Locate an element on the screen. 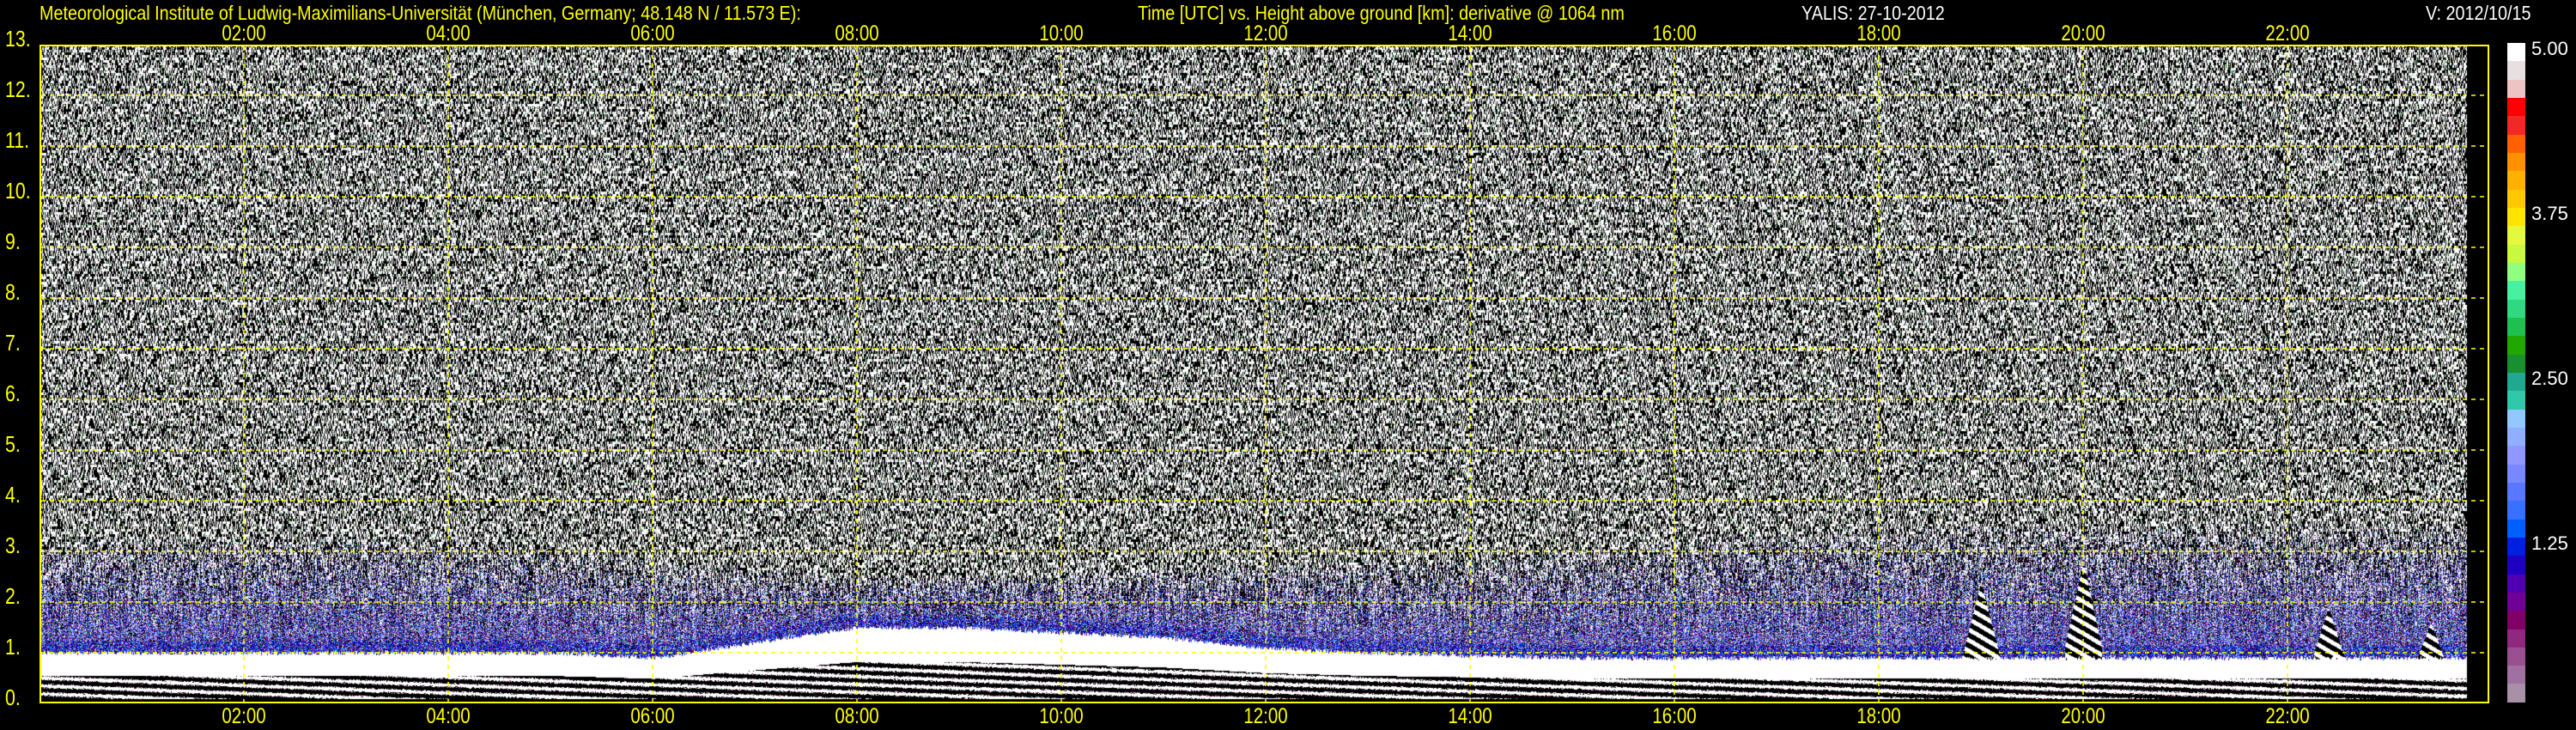 Image resolution: width=2576 pixels, height=730 pixels. x-tick-label-top: 22:00 is located at coordinates (2287, 33).